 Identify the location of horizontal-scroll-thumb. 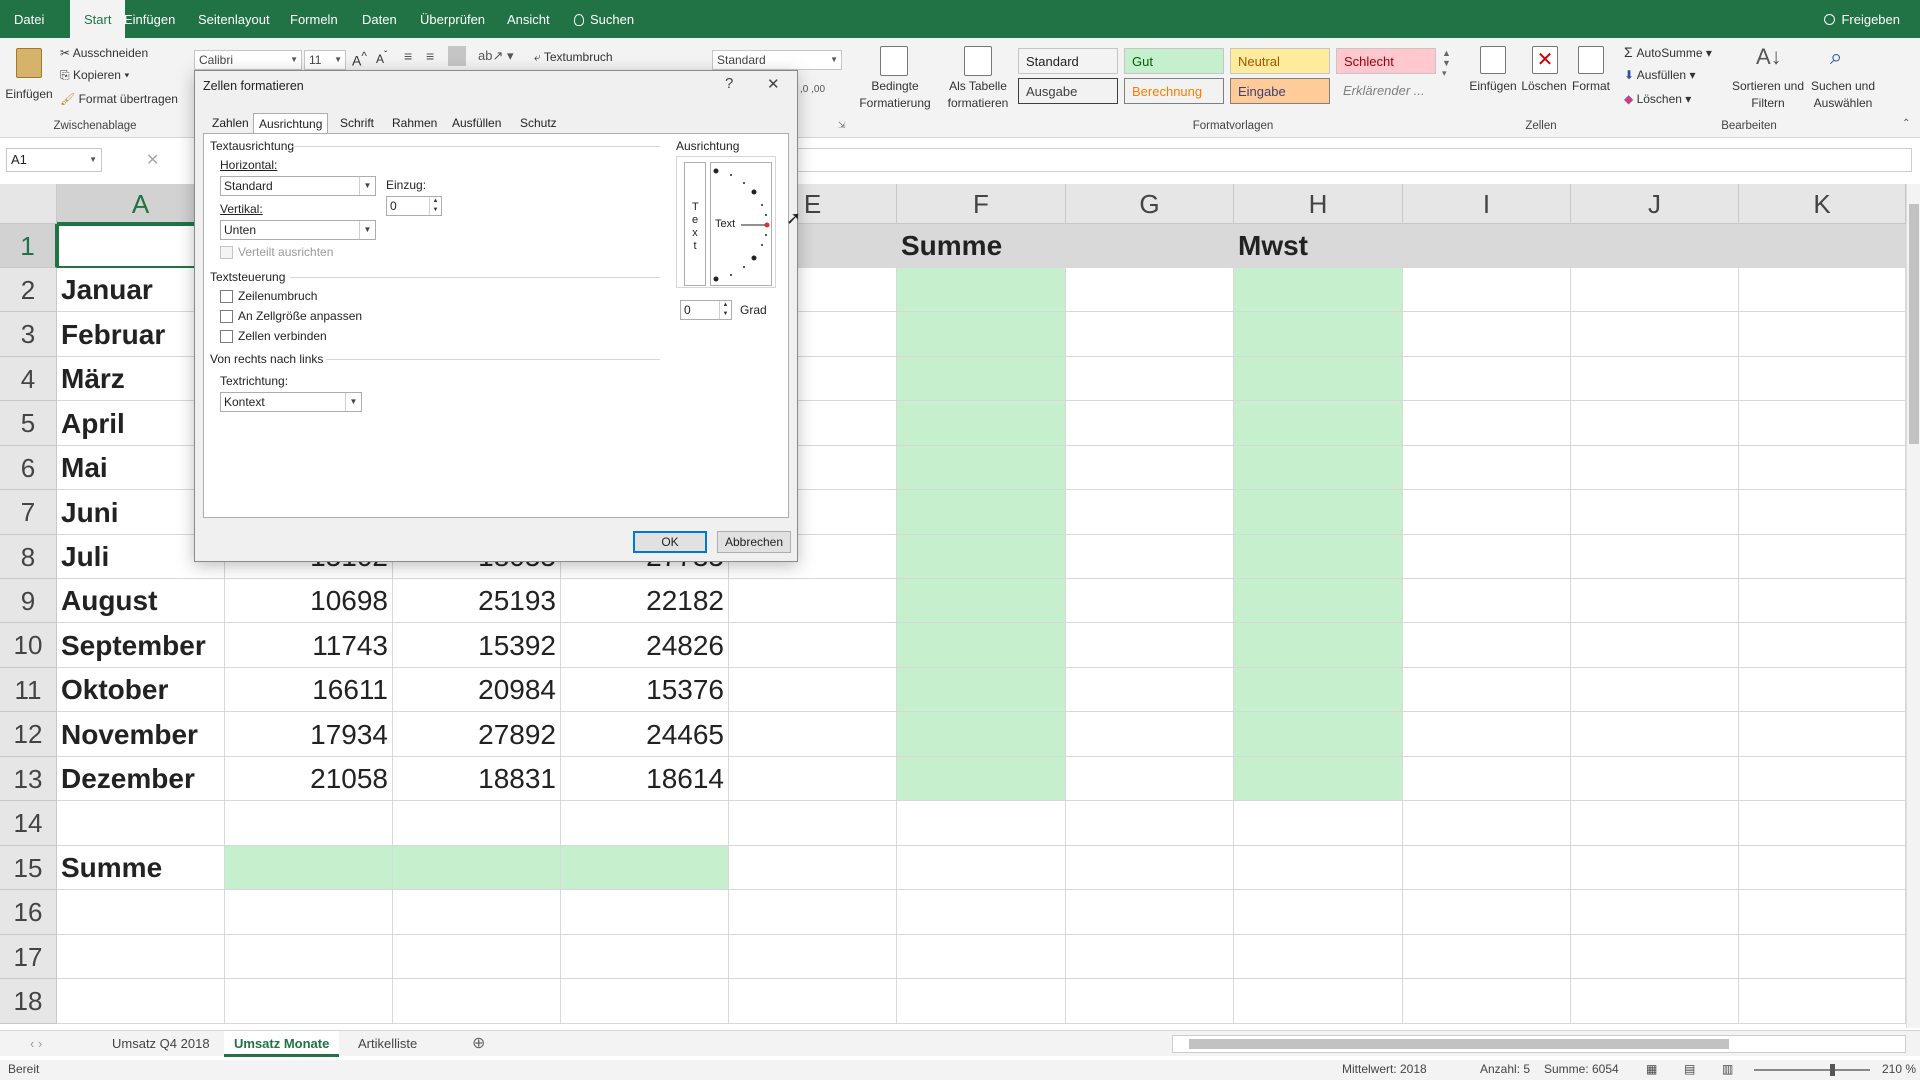
(1459, 1044).